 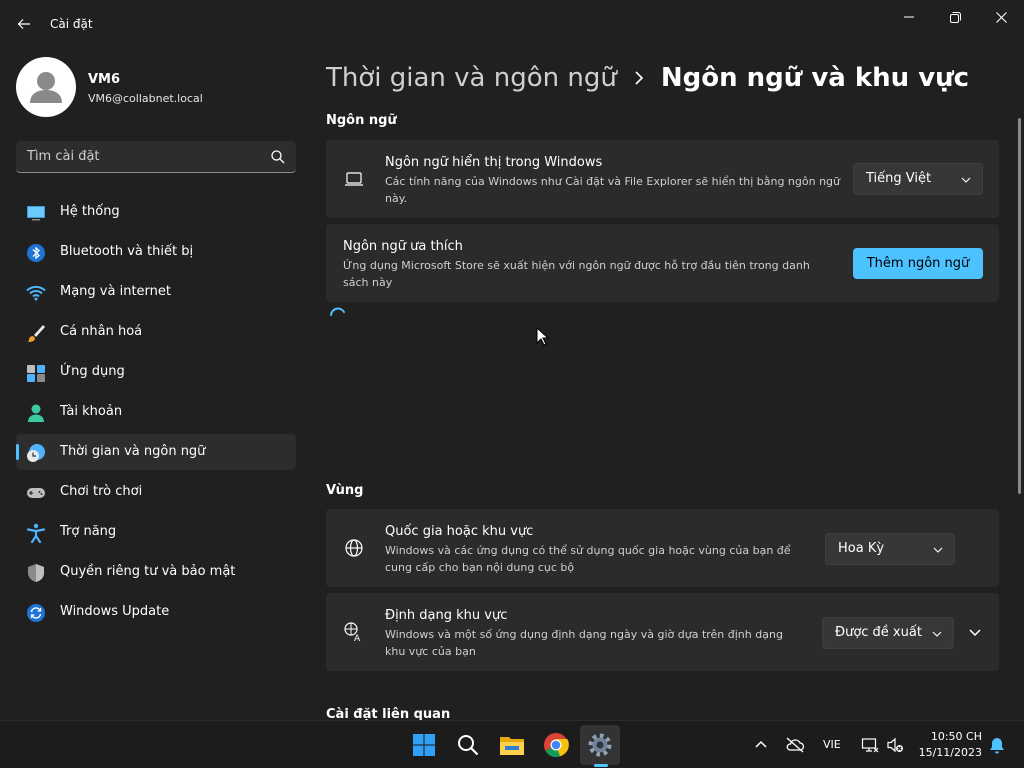 What do you see at coordinates (949, 736) in the screenshot?
I see `clock-time: 10:50 CH` at bounding box center [949, 736].